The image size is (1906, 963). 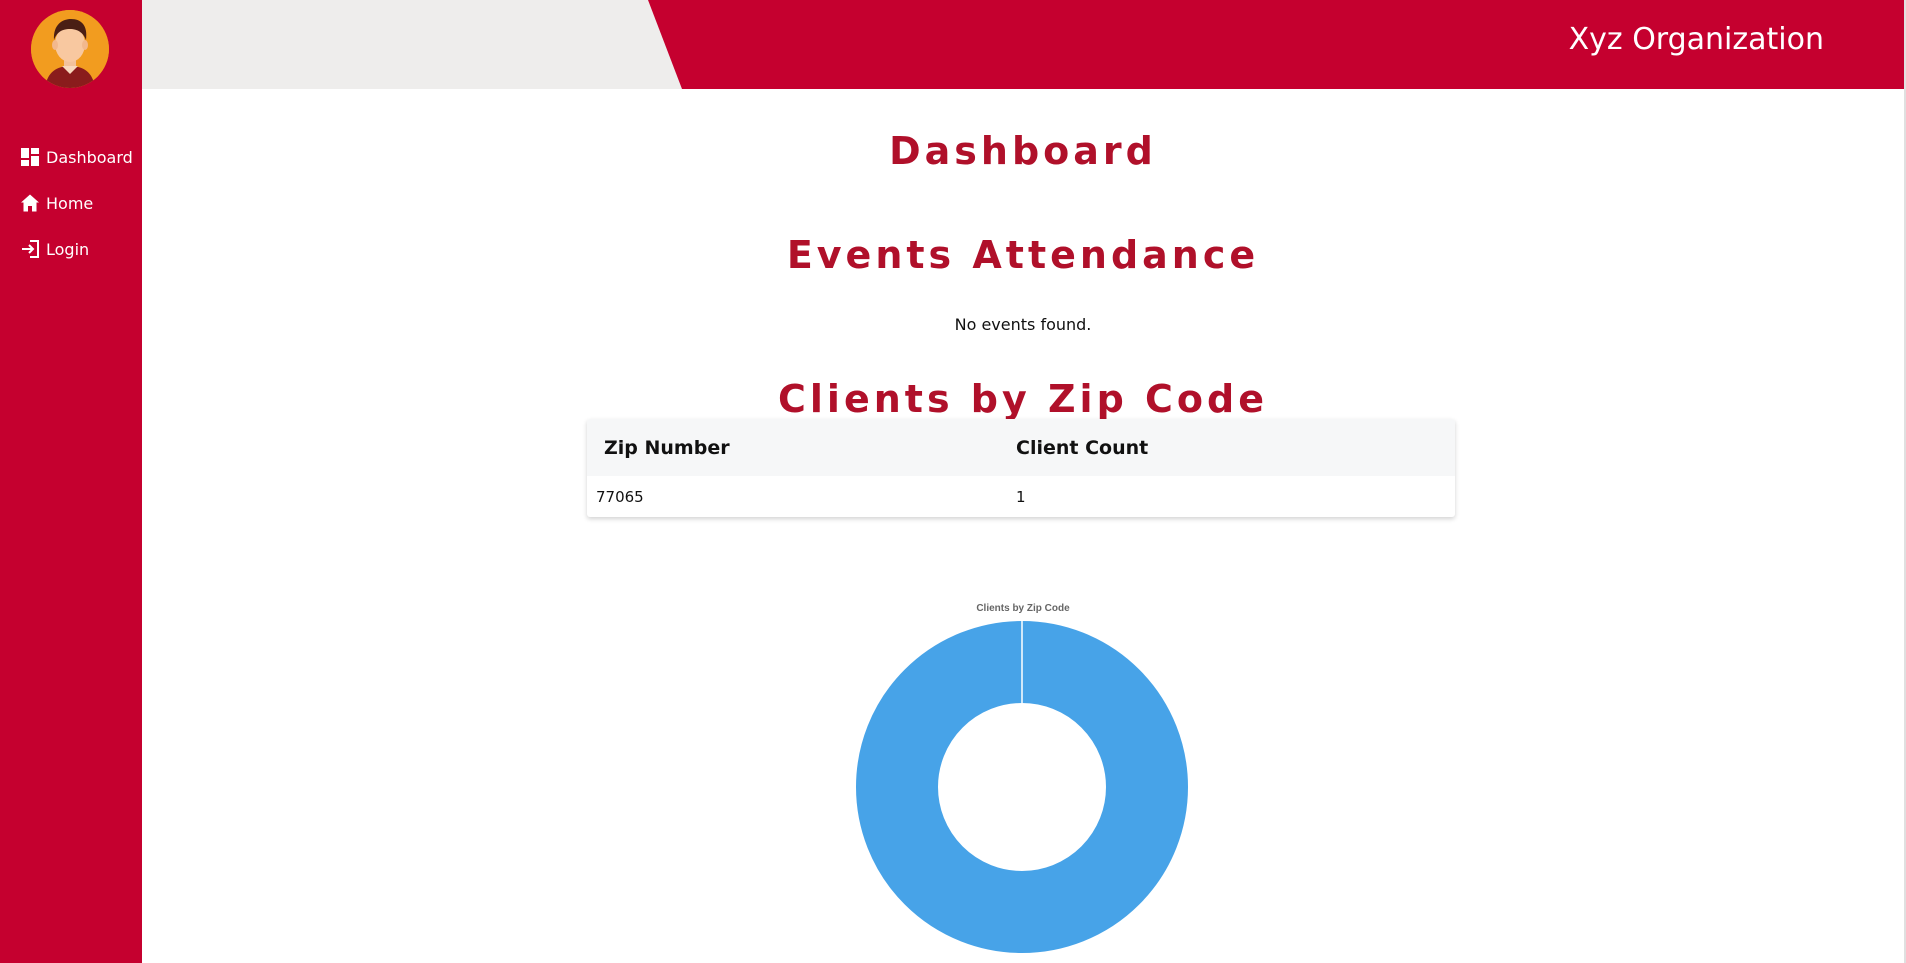 I want to click on sidebar-nav: Dashboard Home Login, so click(x=71, y=203).